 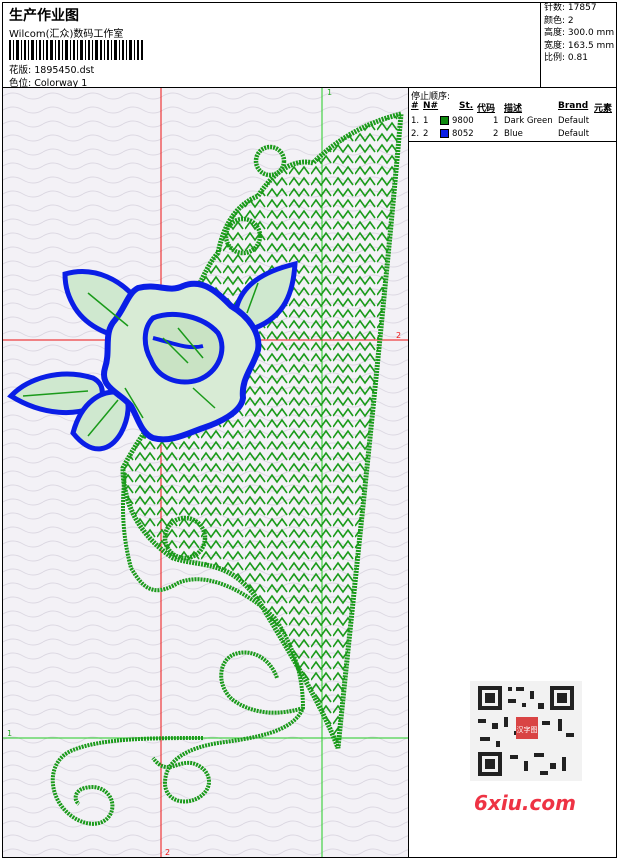 I want to click on col-element: 元素, so click(x=603, y=109).